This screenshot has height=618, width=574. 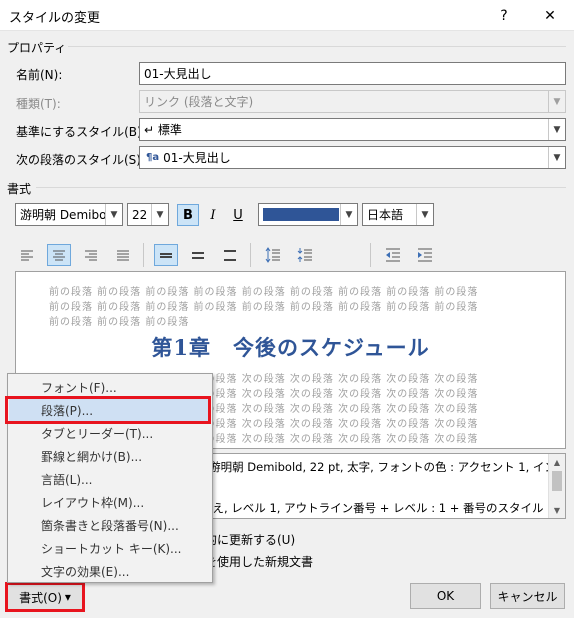 I want to click on based-on-select: ↵ 標準 ▼, so click(x=352, y=129).